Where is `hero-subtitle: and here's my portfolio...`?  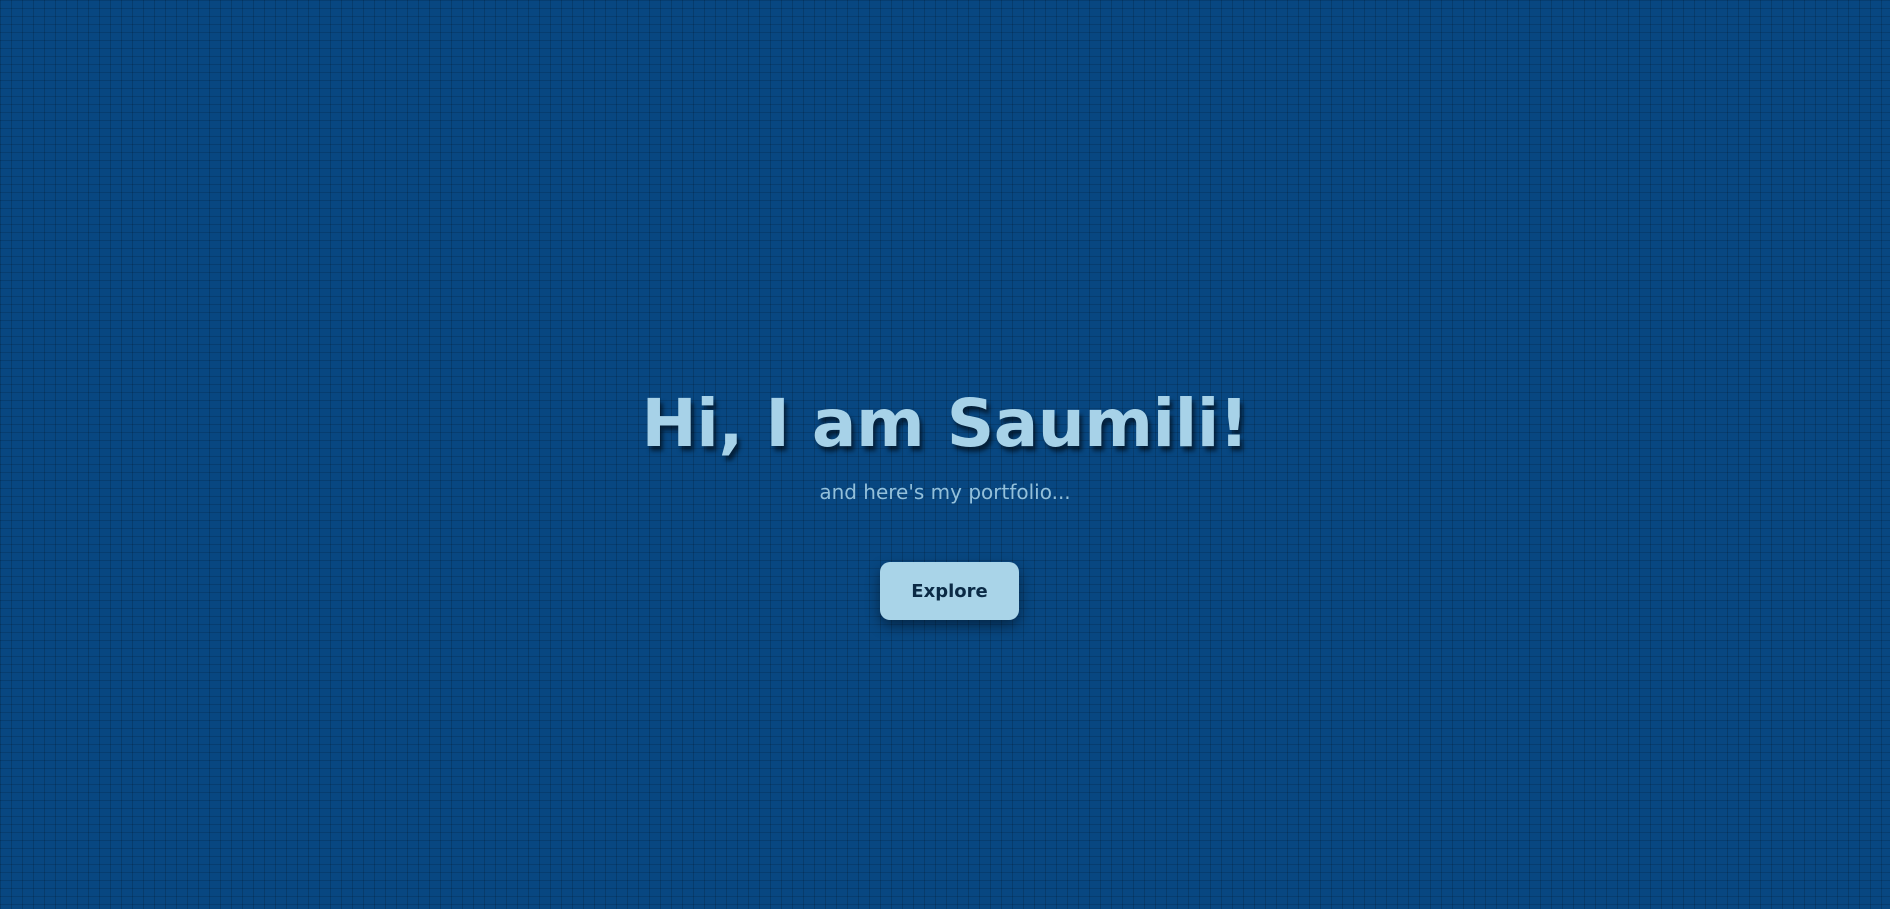 hero-subtitle: and here's my portfolio... is located at coordinates (945, 492).